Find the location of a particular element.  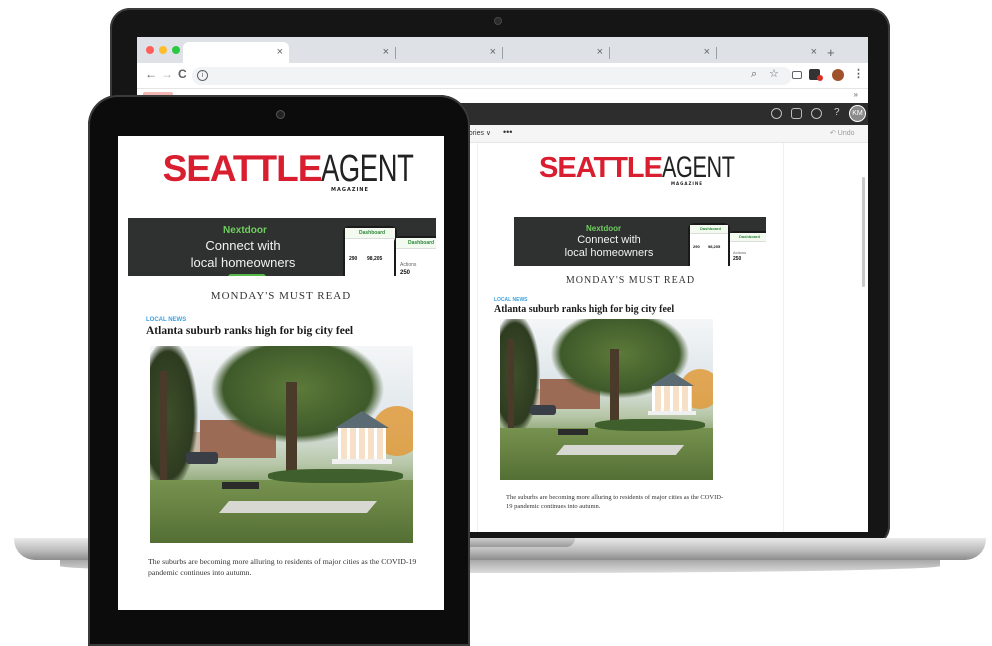

site-info-icon: i is located at coordinates (202, 75).